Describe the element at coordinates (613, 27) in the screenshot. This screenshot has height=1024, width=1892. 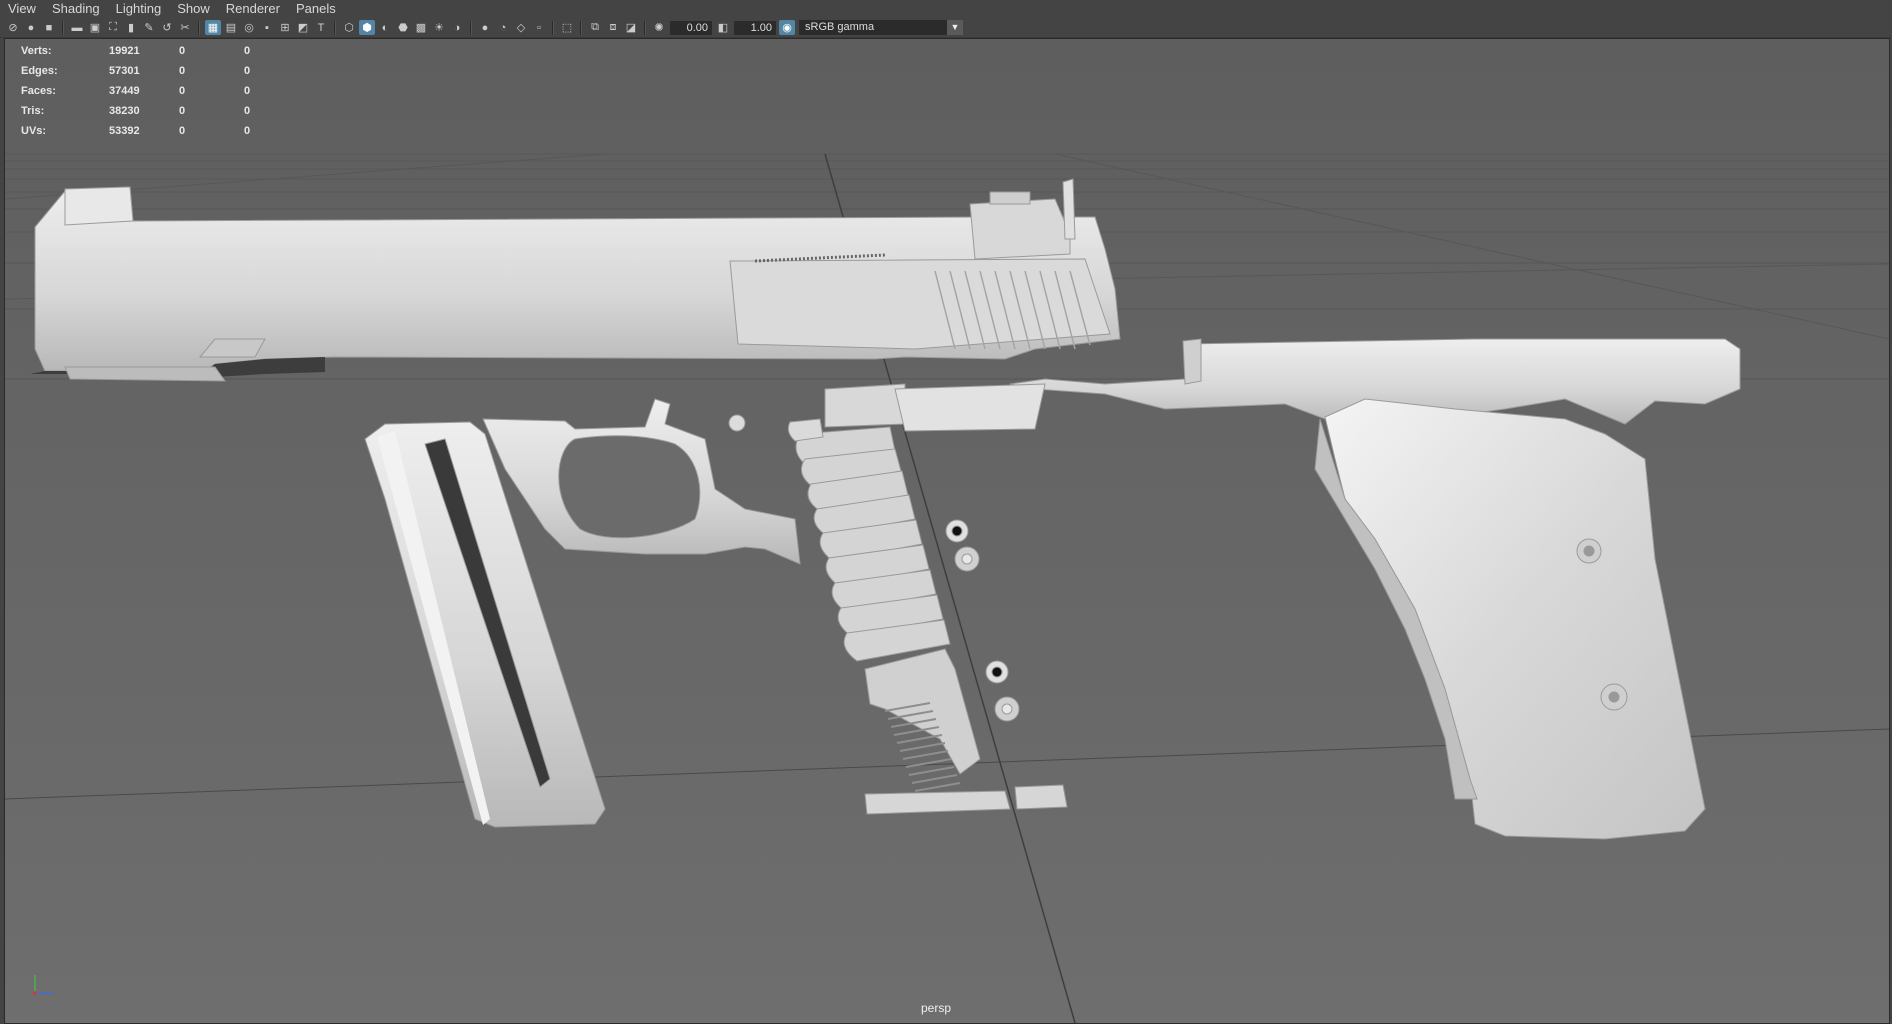
I see `xray-active-icon: ⧈` at that location.